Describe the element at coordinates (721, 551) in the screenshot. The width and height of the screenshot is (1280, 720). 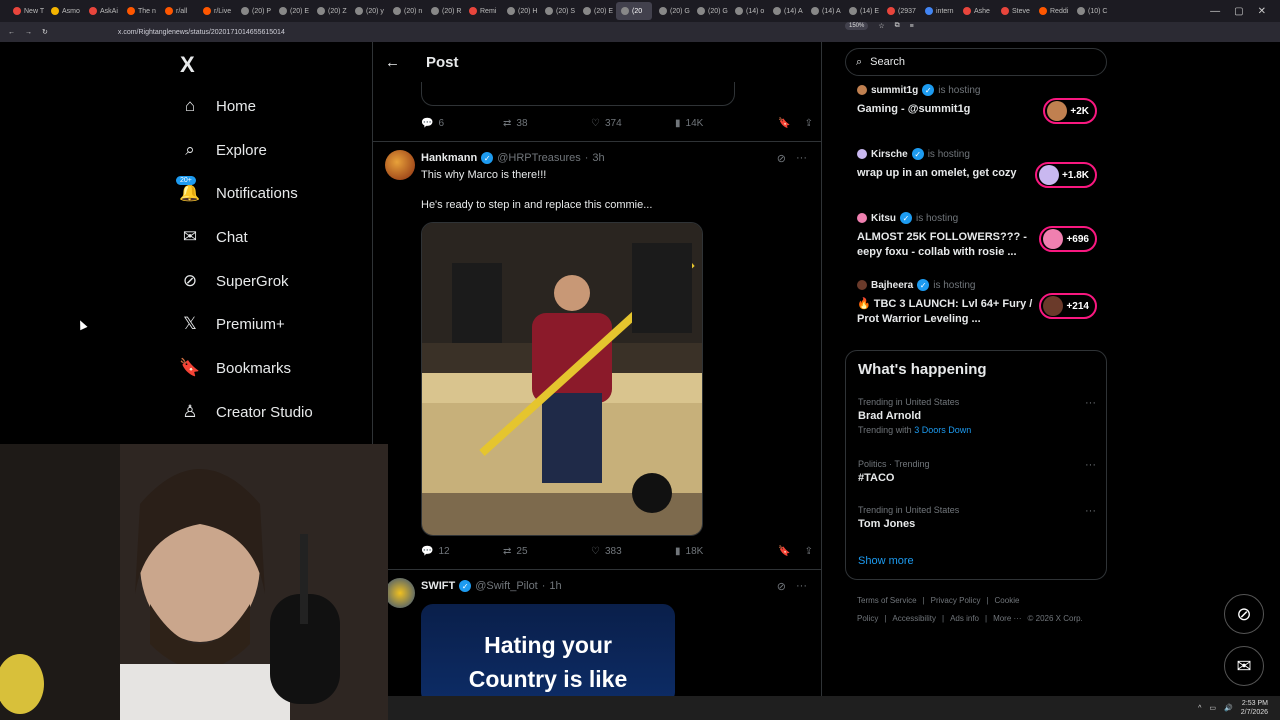
I see `views-button: ▮ 18K` at that location.